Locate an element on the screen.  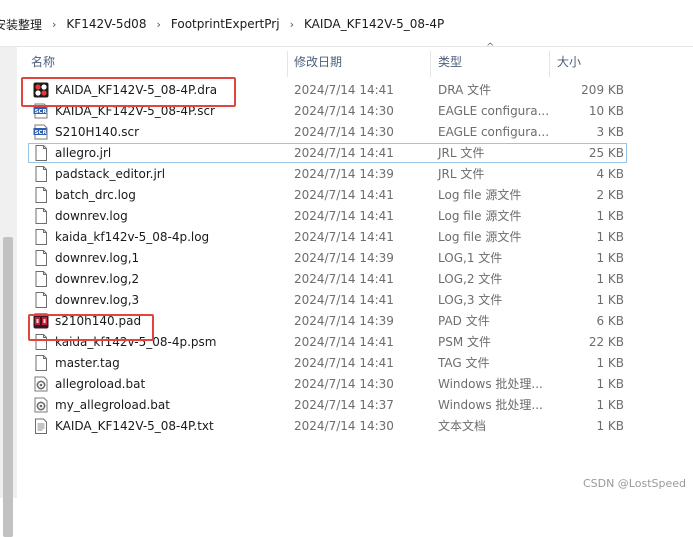
file-name: allegroload.bat is located at coordinates (100, 384).